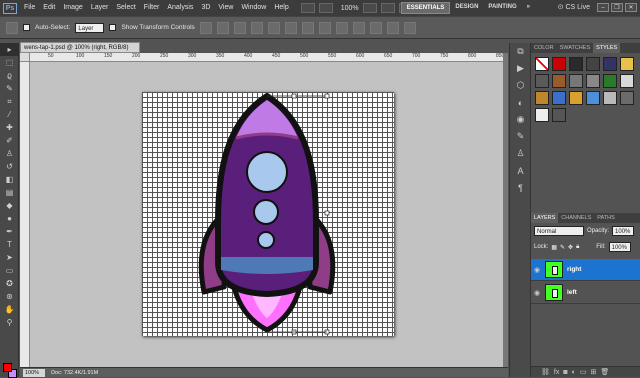  Describe the element at coordinates (583, 372) in the screenshot. I see `new-group-icon: ▭` at that location.